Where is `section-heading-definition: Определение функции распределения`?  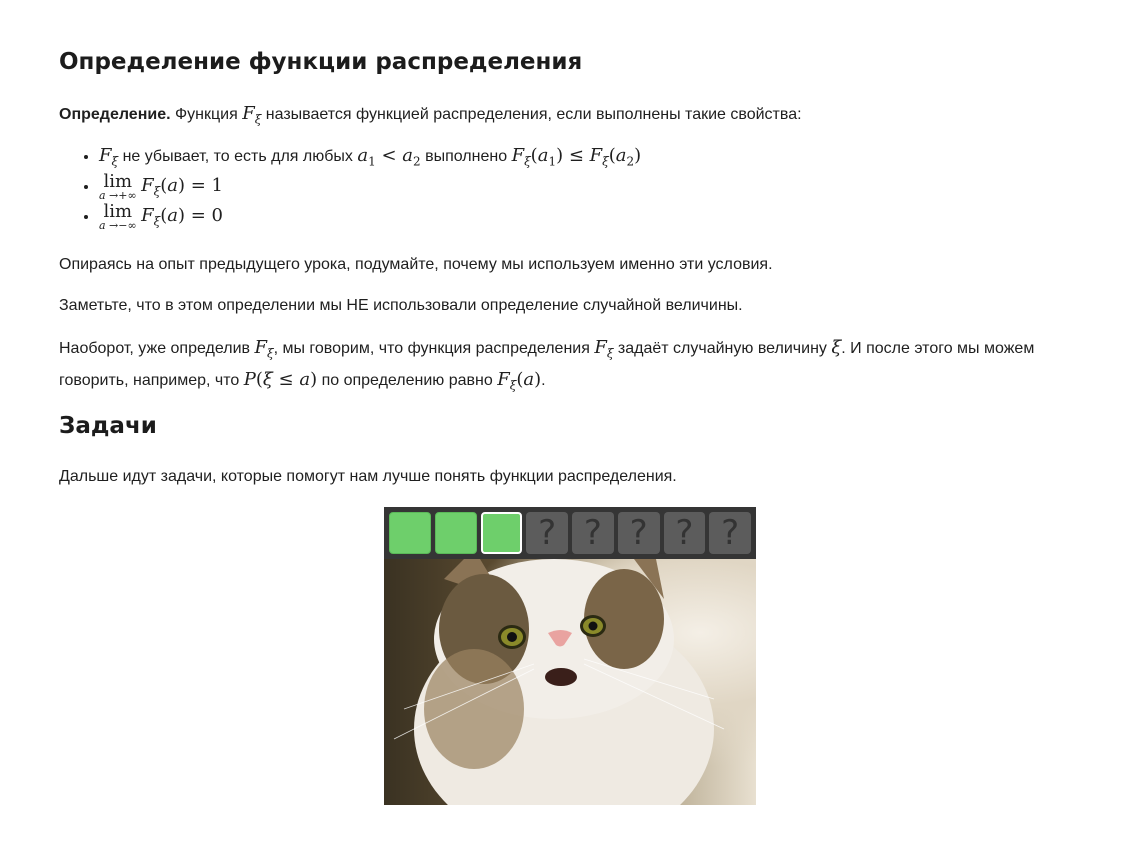 section-heading-definition: Определение функции распределения is located at coordinates (321, 62).